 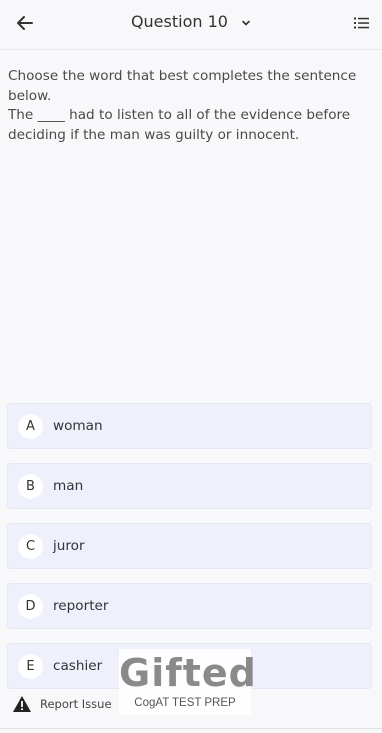 What do you see at coordinates (188, 673) in the screenshot?
I see `watermark-logo-text: Gifted` at bounding box center [188, 673].